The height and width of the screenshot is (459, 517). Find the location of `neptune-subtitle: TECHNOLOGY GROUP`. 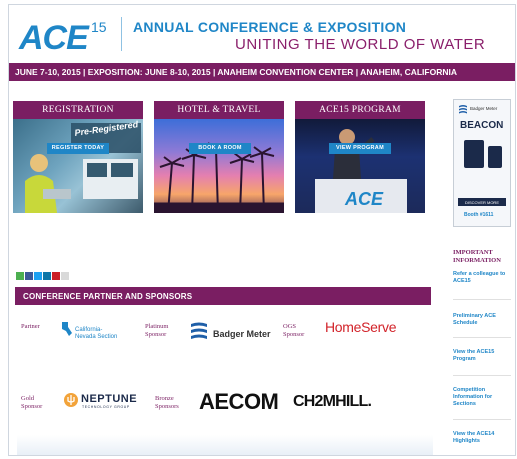

neptune-subtitle: TECHNOLOGY GROUP is located at coordinates (106, 407).